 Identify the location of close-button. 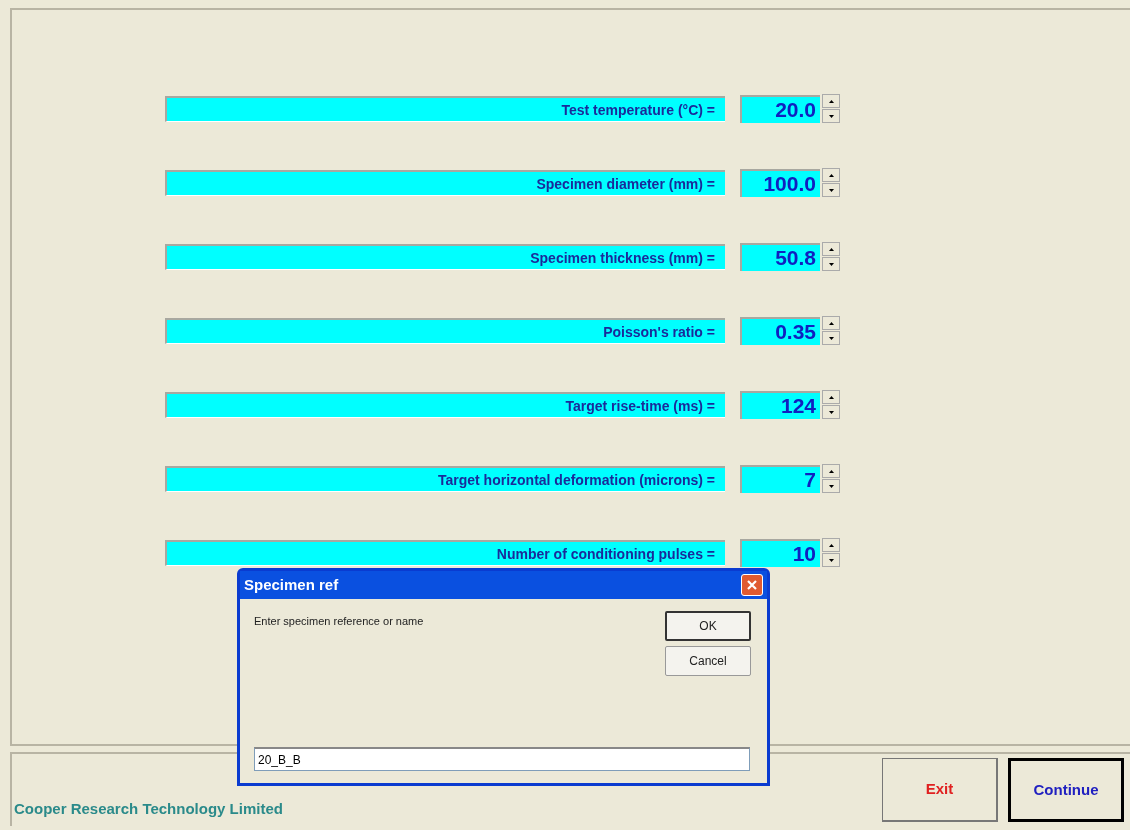
(752, 585).